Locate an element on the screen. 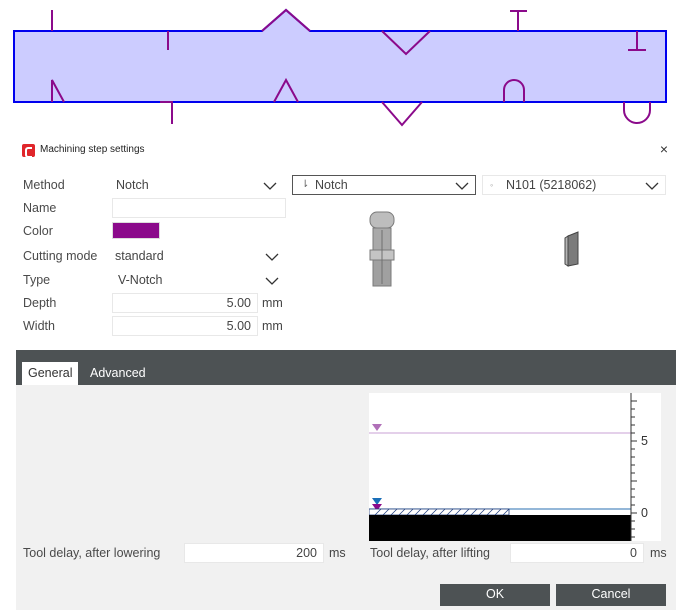 This screenshot has width=680, height=610. tab-advanced: Advanced is located at coordinates (118, 373).